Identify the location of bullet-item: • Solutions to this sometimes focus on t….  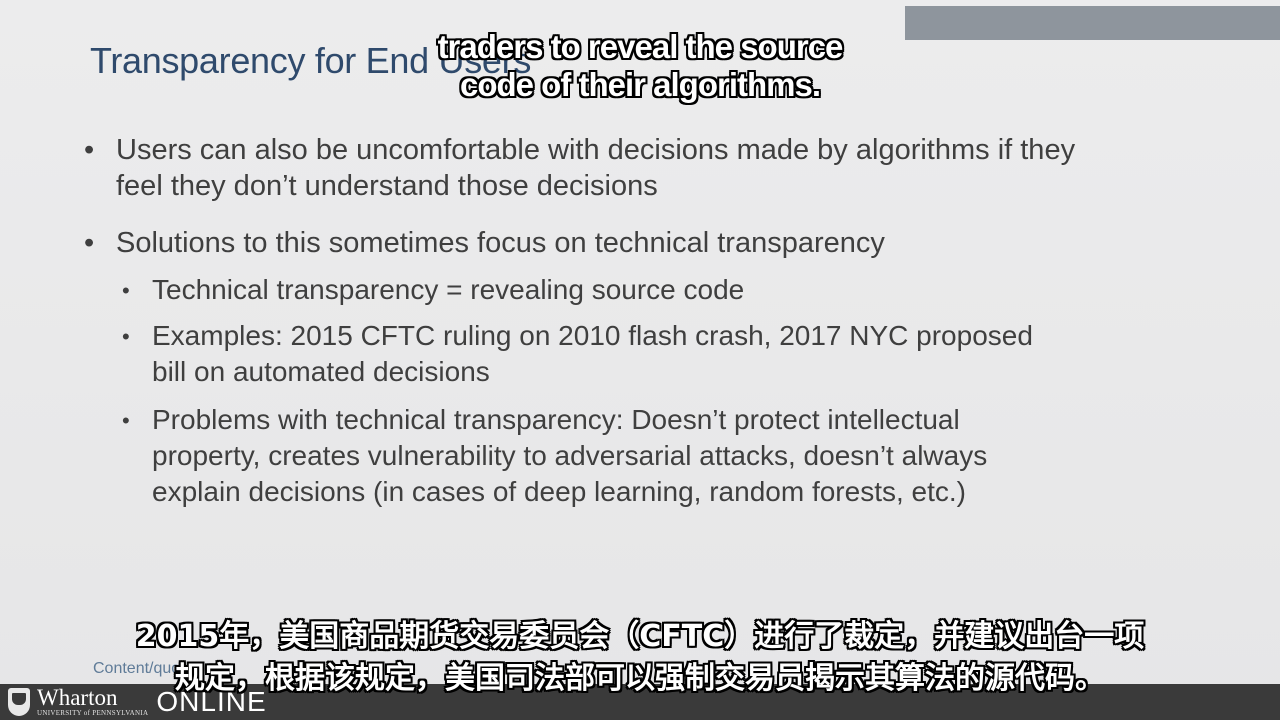
(484, 243).